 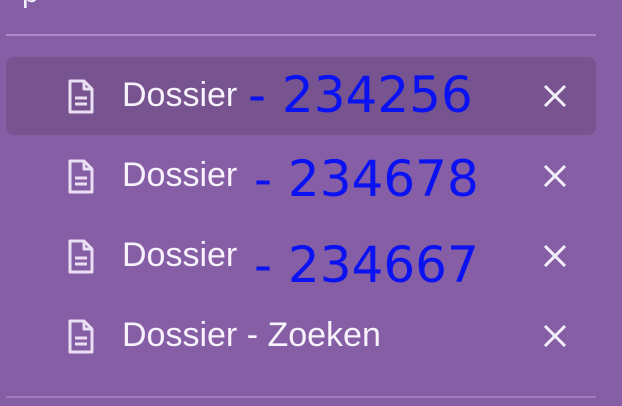 I want to click on tab-number-annotation: - 234256, so click(x=360, y=95).